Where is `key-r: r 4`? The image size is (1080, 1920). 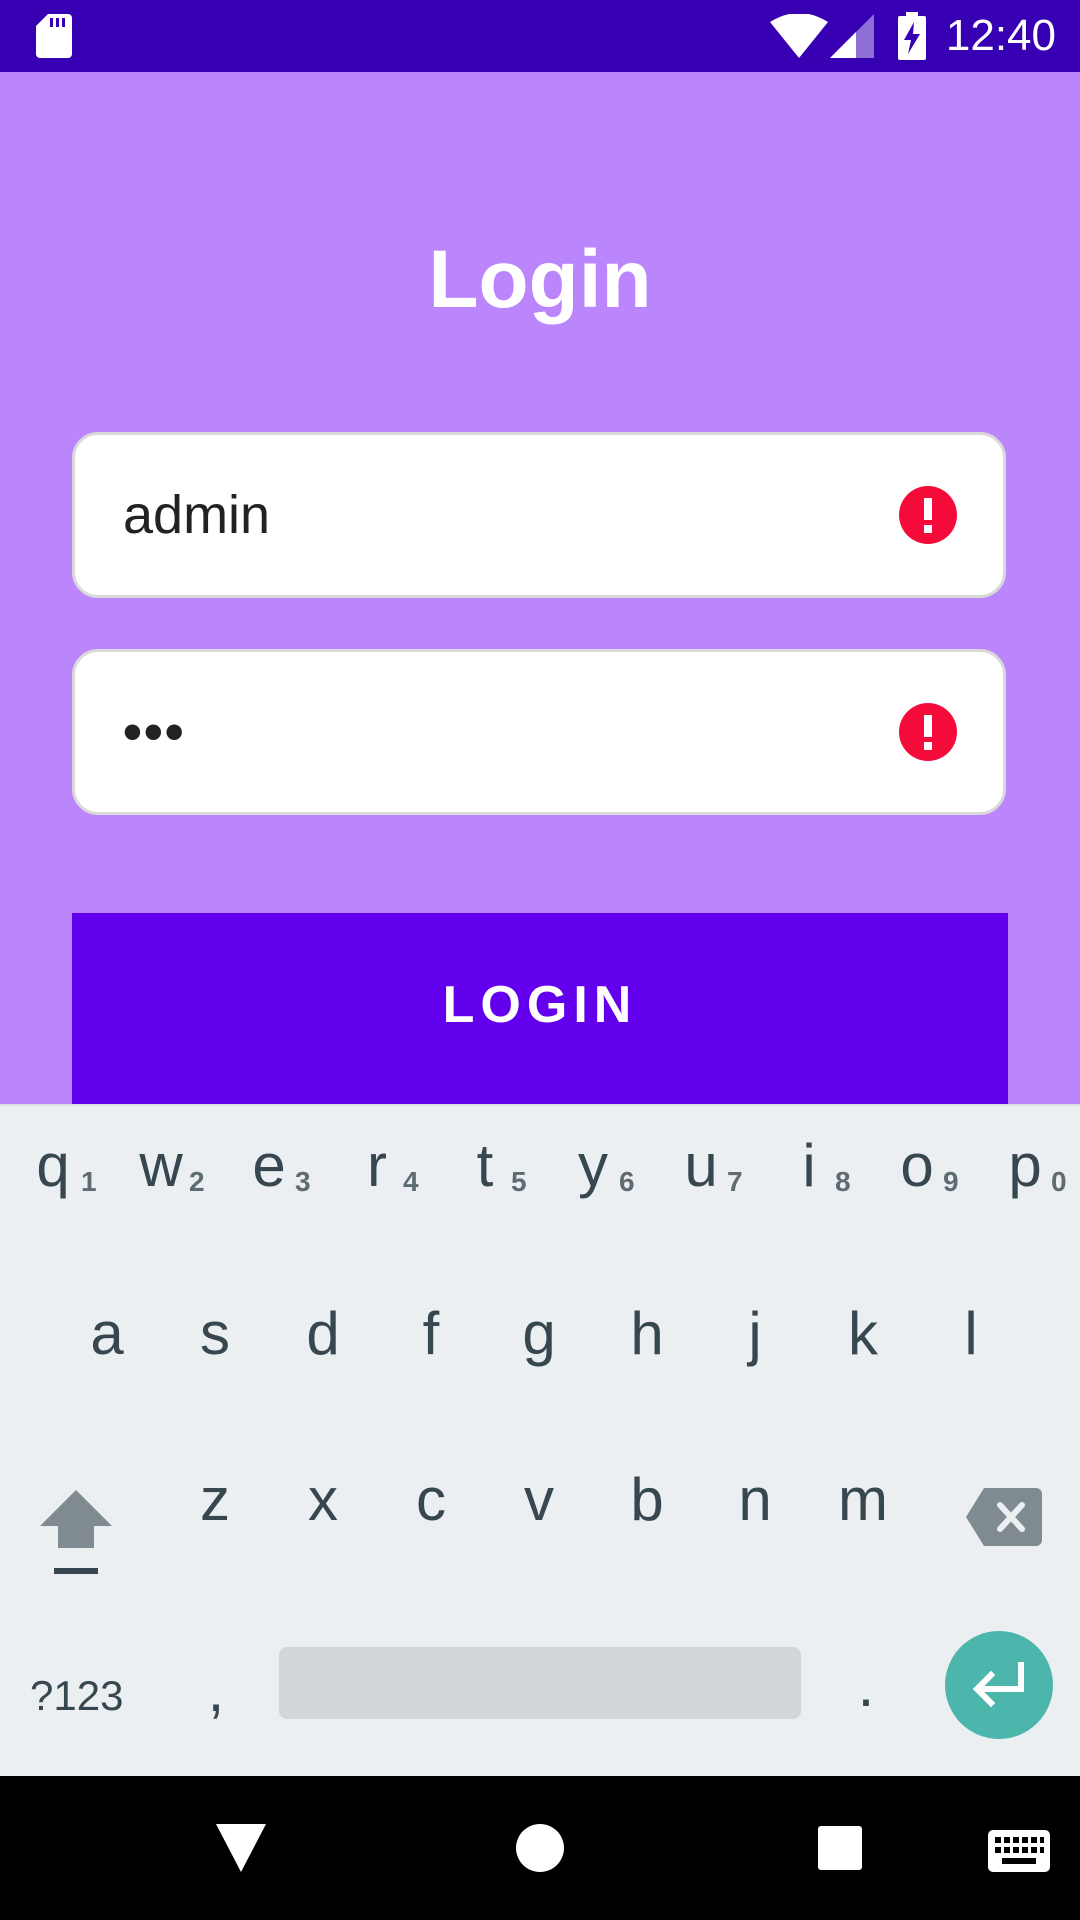
key-r: r 4 is located at coordinates (377, 1166).